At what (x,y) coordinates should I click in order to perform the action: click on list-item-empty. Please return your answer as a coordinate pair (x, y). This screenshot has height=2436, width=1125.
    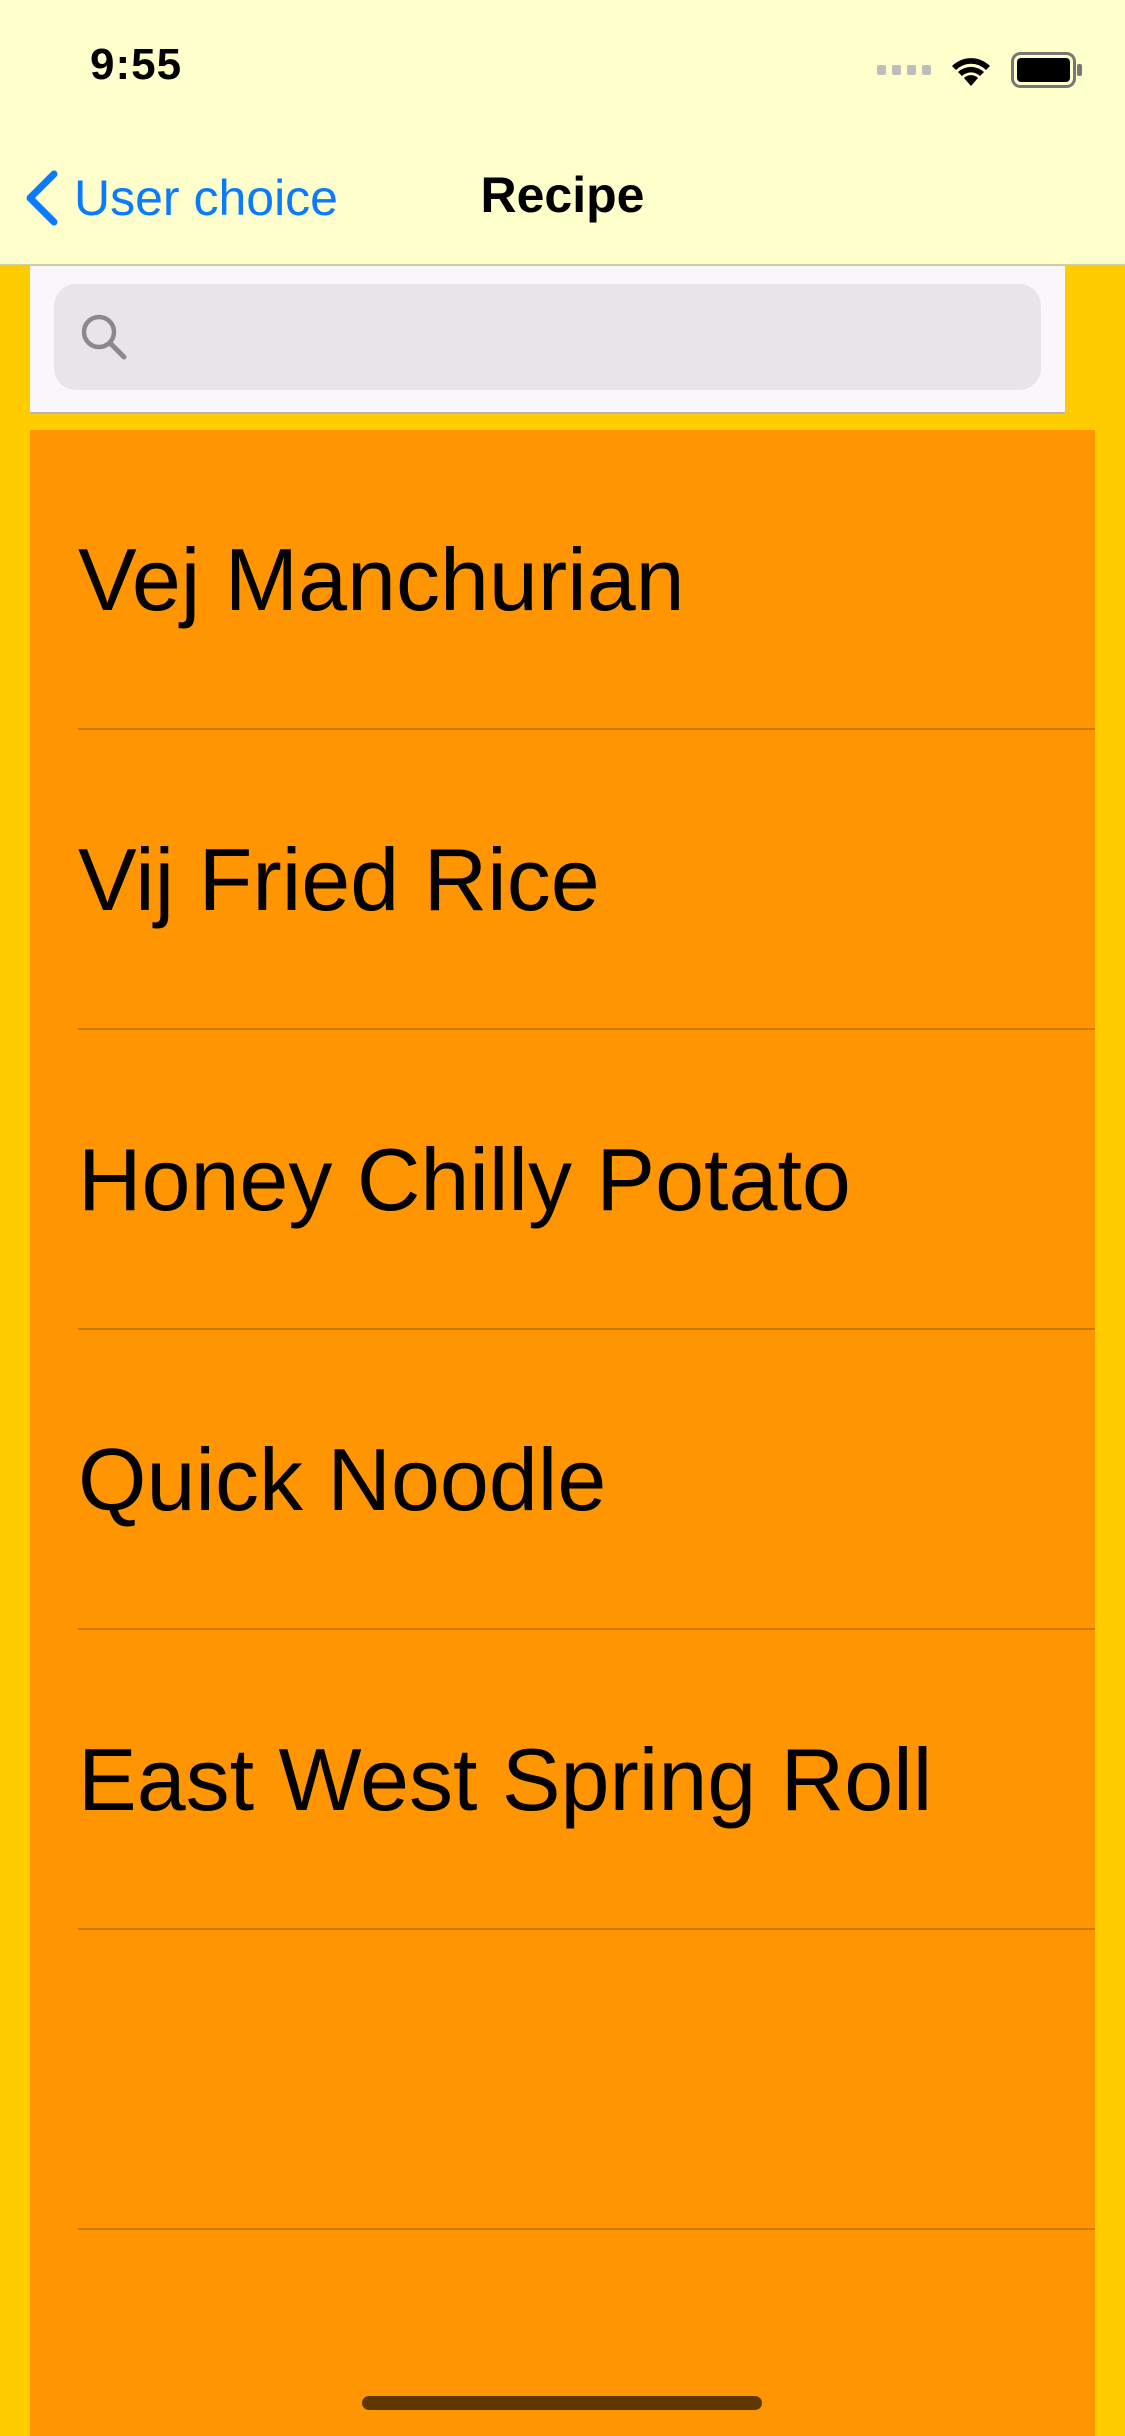
    Looking at the image, I should click on (562, 2080).